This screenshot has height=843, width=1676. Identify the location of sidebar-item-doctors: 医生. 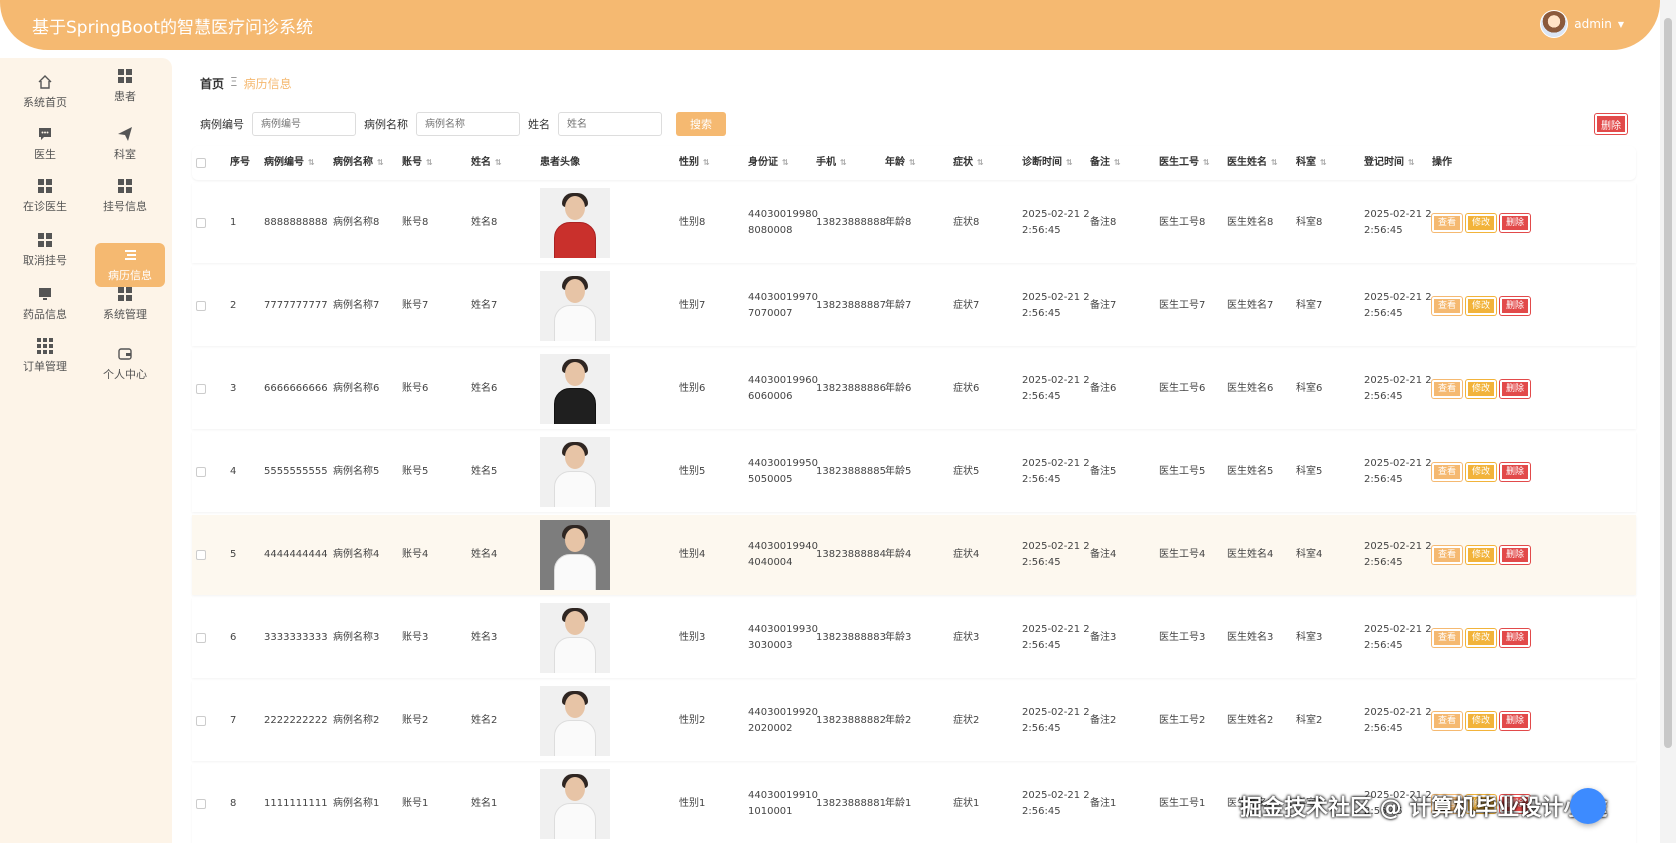
(45, 144).